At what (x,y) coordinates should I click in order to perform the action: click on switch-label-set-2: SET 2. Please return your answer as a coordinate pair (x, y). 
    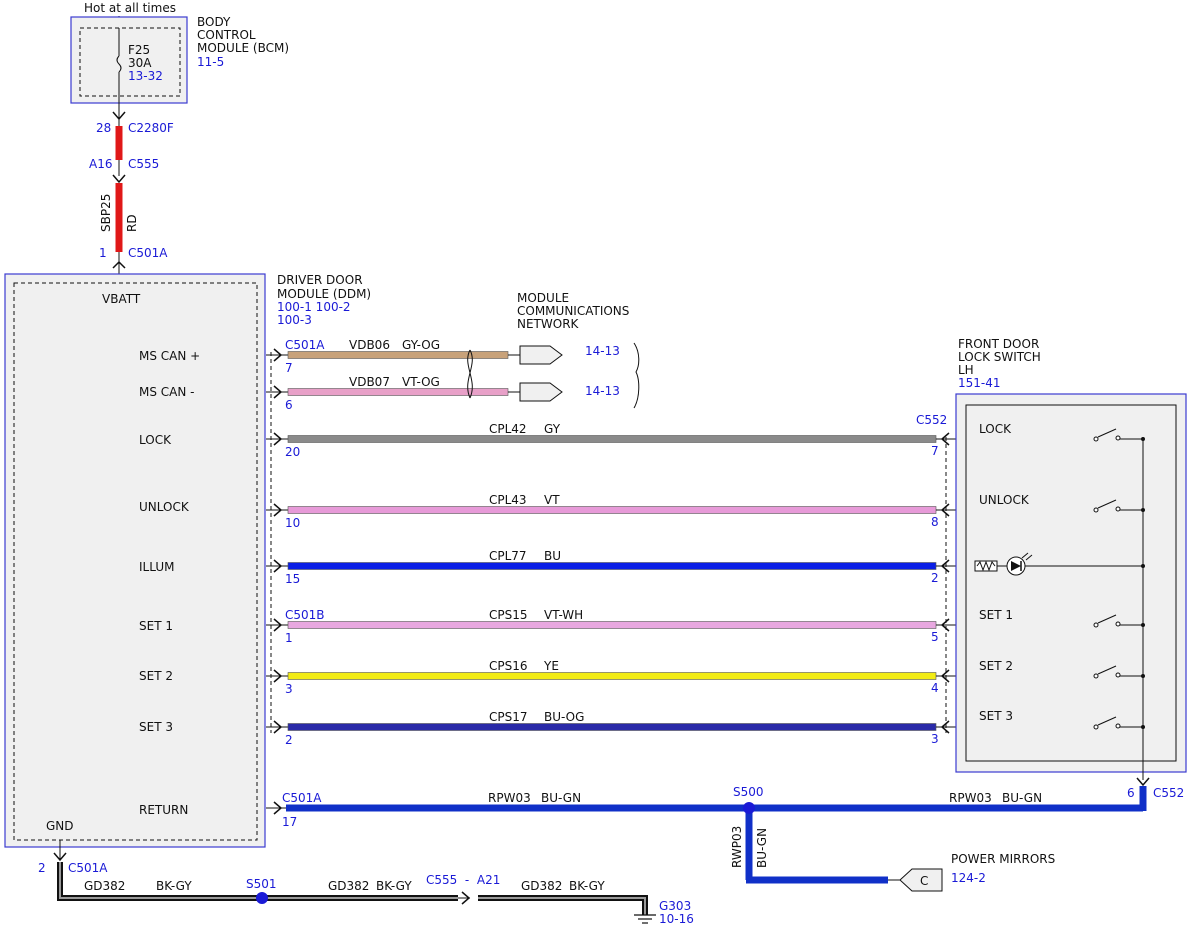
    Looking at the image, I should click on (996, 666).